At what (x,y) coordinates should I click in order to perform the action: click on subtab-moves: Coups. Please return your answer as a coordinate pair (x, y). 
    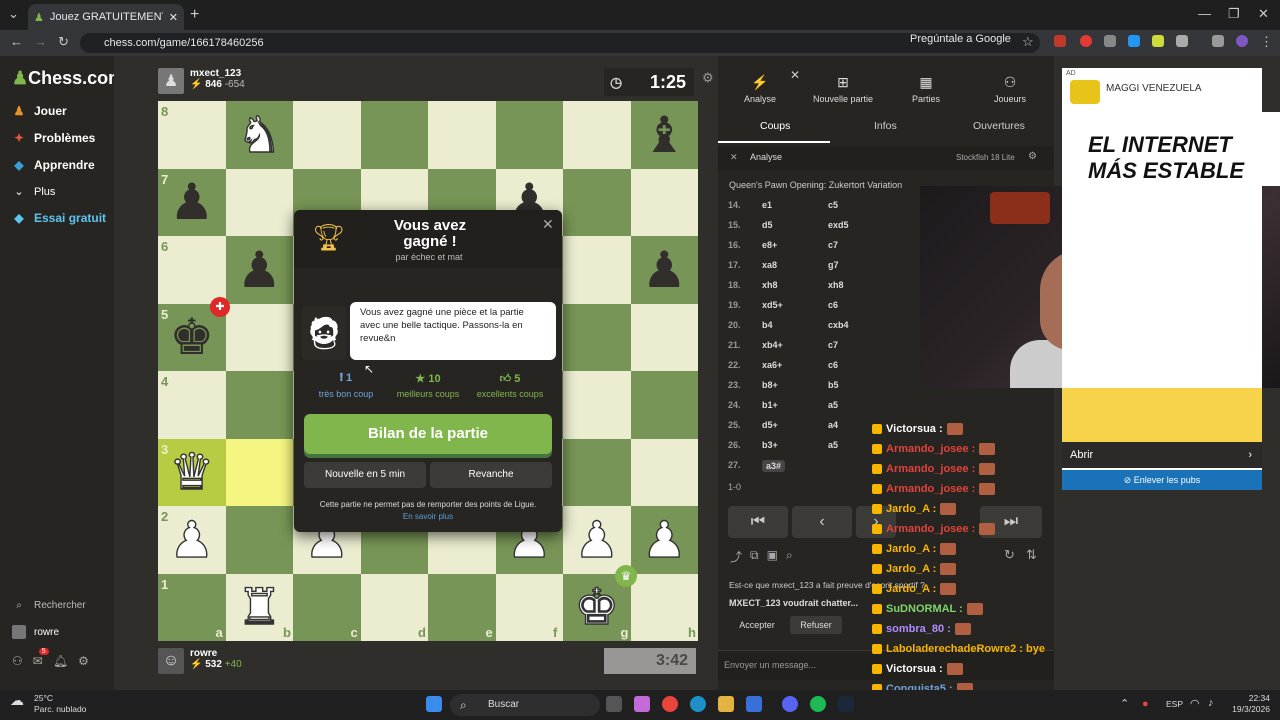
    Looking at the image, I should click on (775, 126).